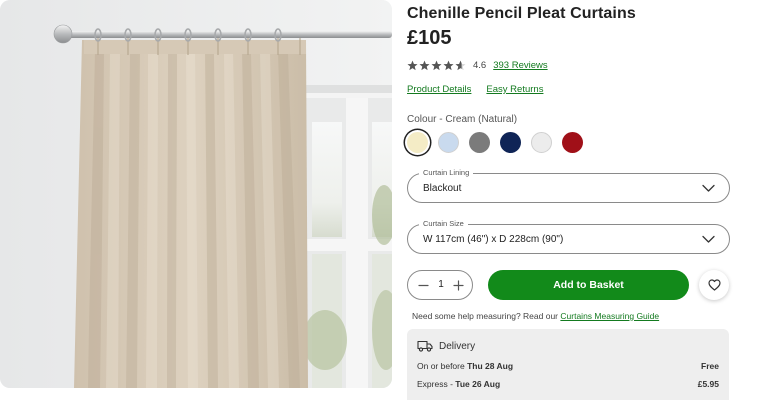 The image size is (768, 400). I want to click on curtain-lining-value: Blackout, so click(442, 188).